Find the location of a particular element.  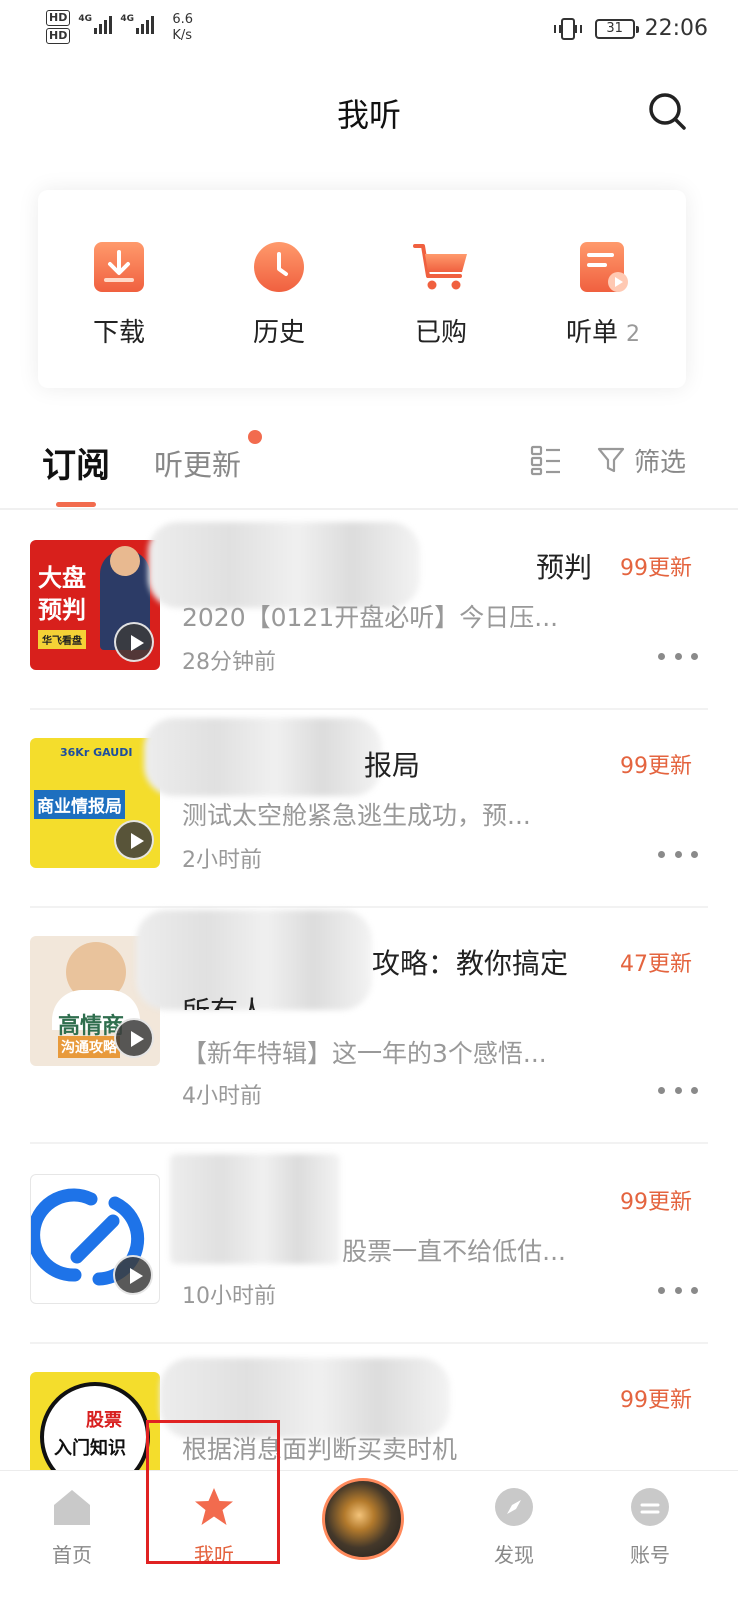

quick-actions-card: 下载 历史 已购 听单 2 is located at coordinates (362, 289).